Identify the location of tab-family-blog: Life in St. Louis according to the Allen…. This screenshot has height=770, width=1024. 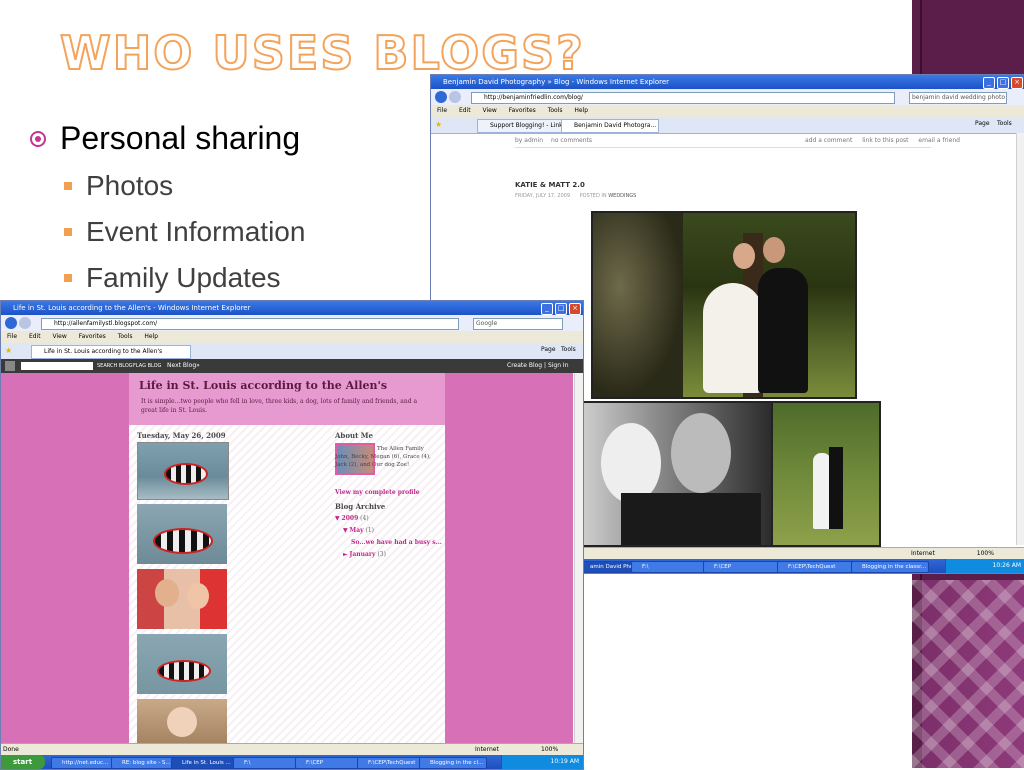
(111, 352).